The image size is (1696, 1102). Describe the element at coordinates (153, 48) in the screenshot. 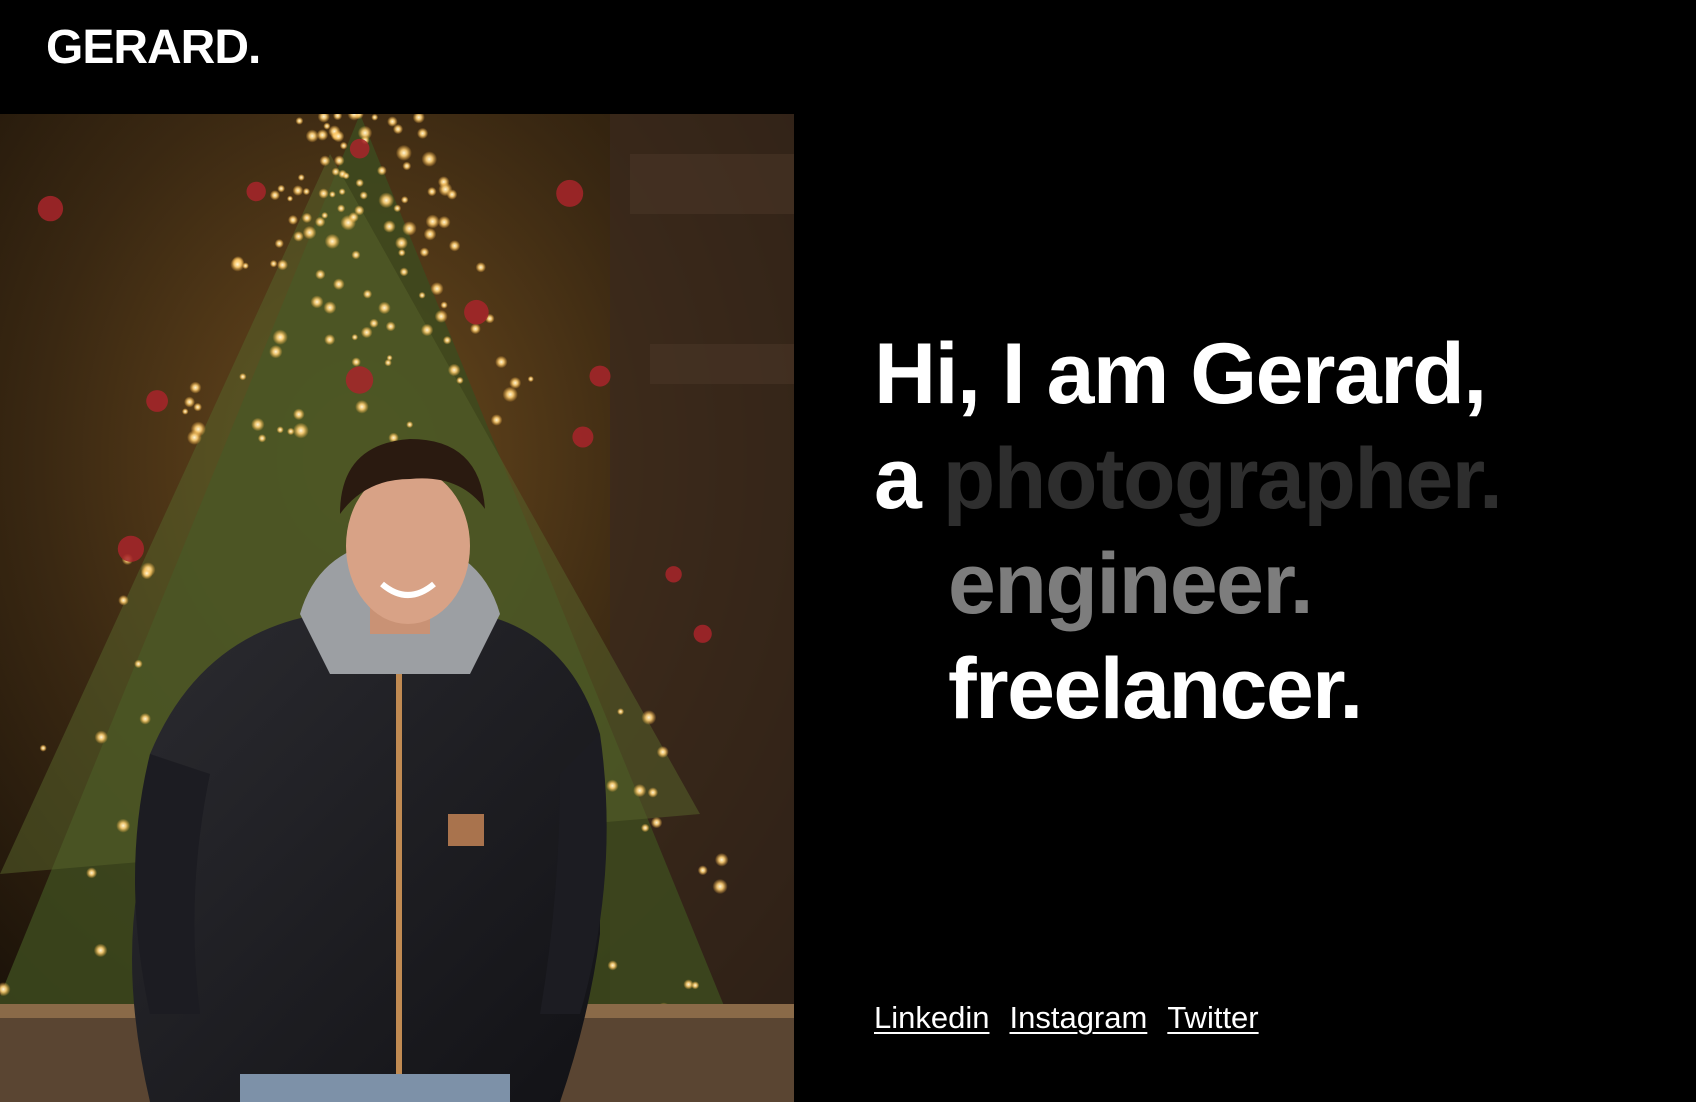

I see `site-logo: GERARD.` at that location.